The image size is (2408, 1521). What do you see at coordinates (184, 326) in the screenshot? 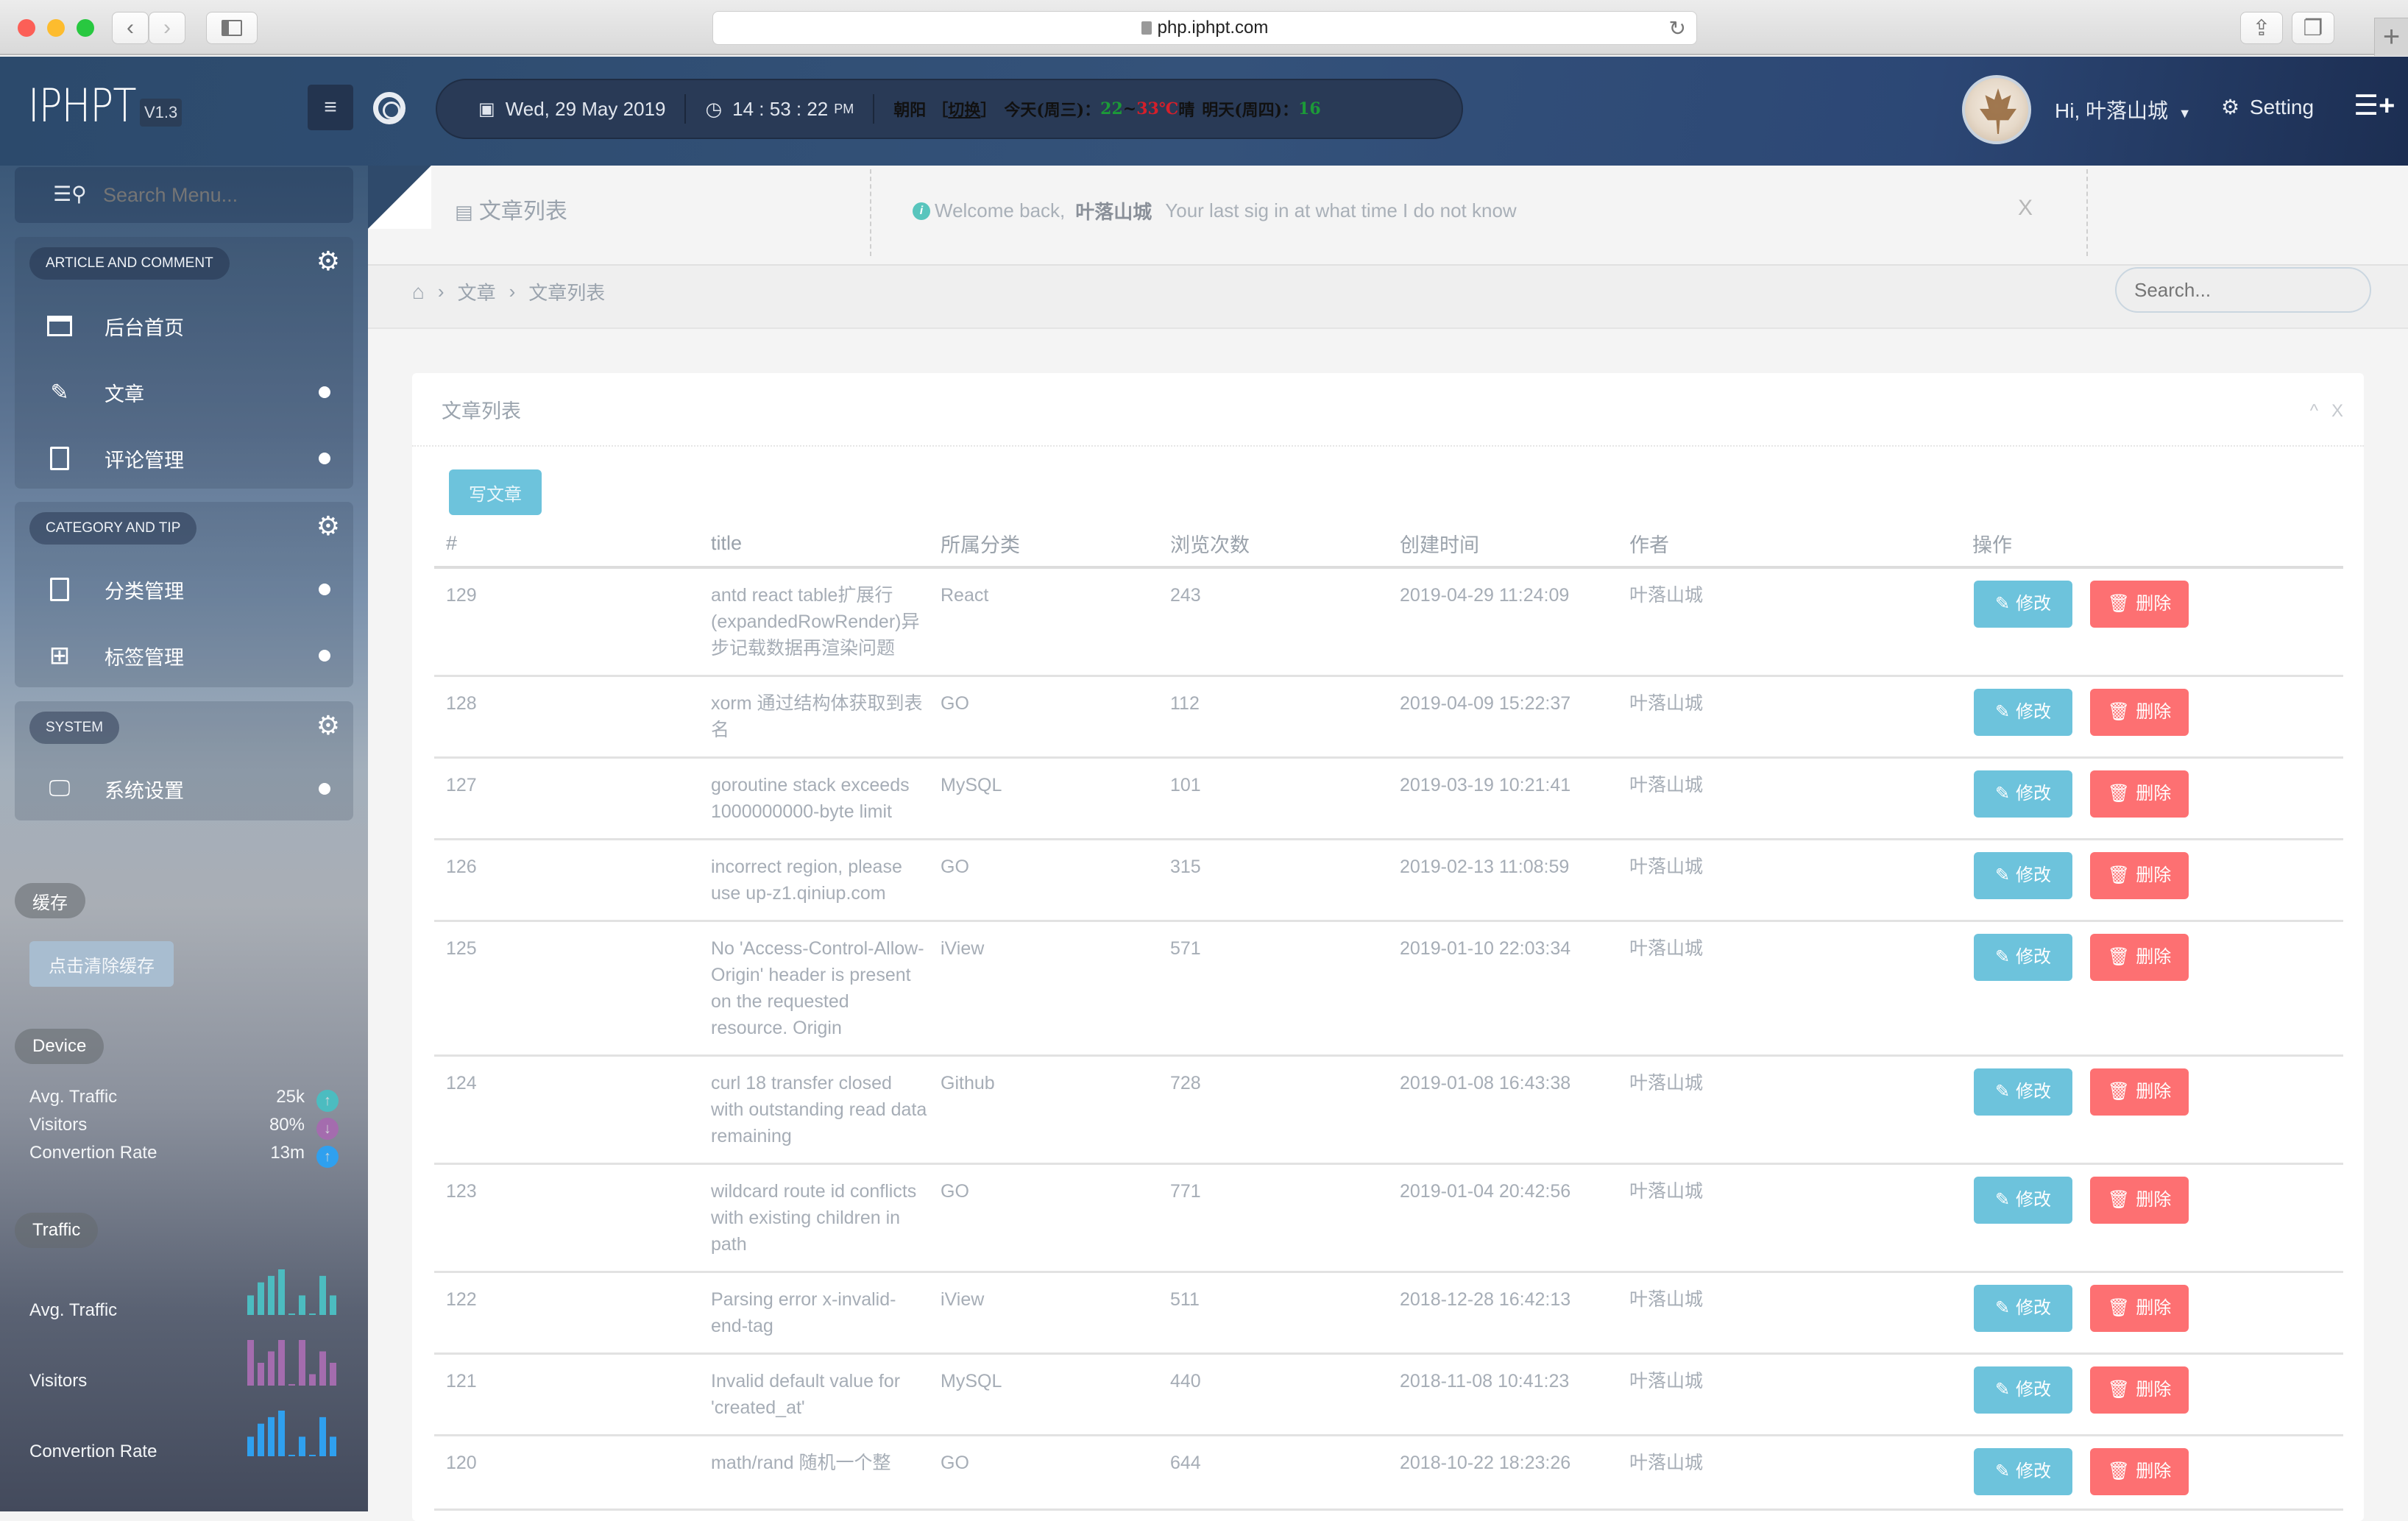
I see `sidebar-item-dashboard: 后台首页` at bounding box center [184, 326].